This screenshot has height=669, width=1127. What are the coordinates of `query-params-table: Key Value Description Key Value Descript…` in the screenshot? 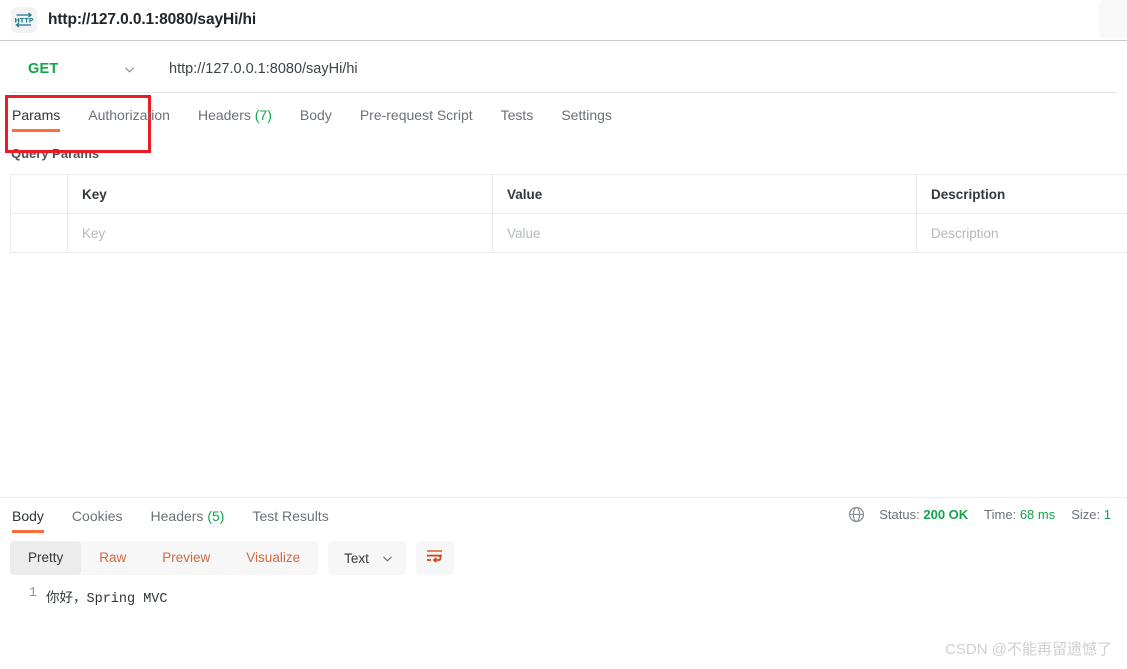 It's located at (568, 213).